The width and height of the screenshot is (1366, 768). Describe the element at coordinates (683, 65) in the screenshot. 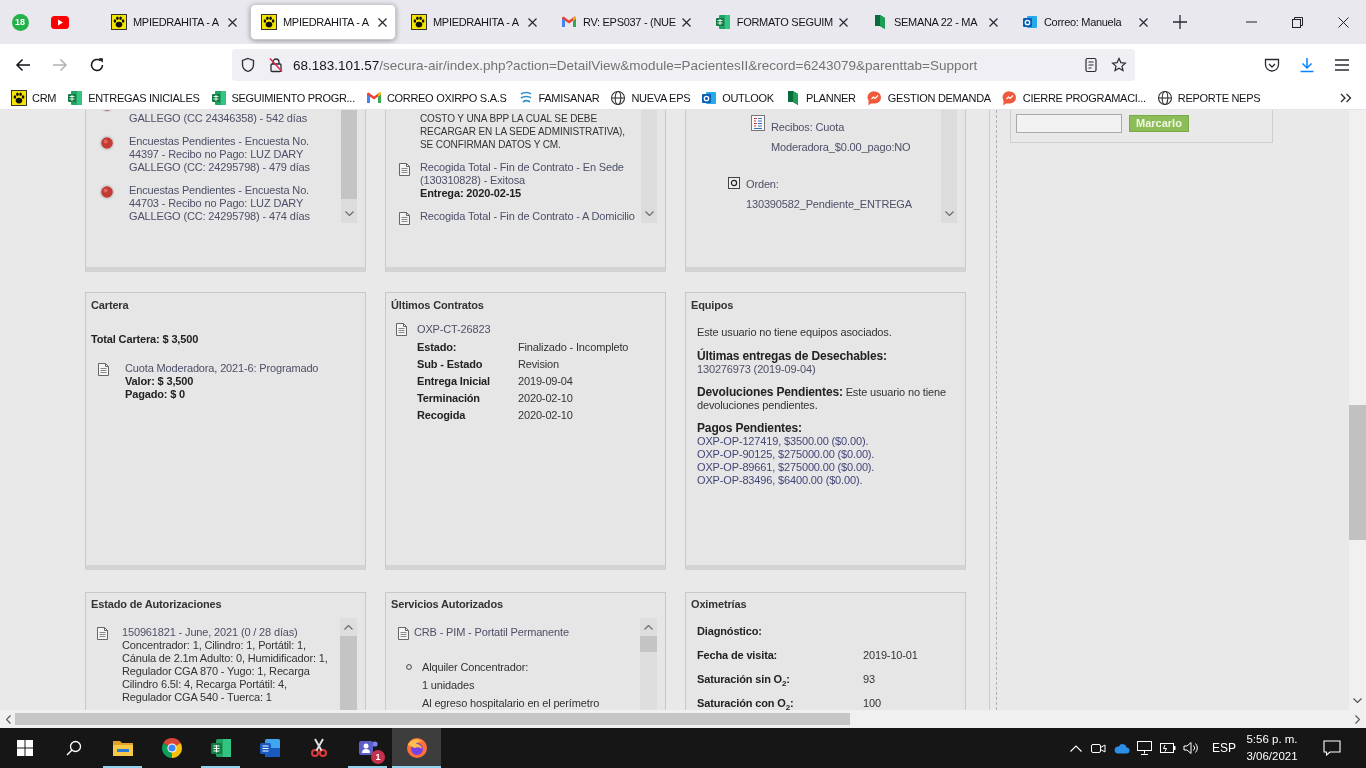

I see `address-bar: 68.183.101.57/secura-air/index.php?action=DetailView&module=PacientesII&record=6243079&parenttab=Support` at that location.